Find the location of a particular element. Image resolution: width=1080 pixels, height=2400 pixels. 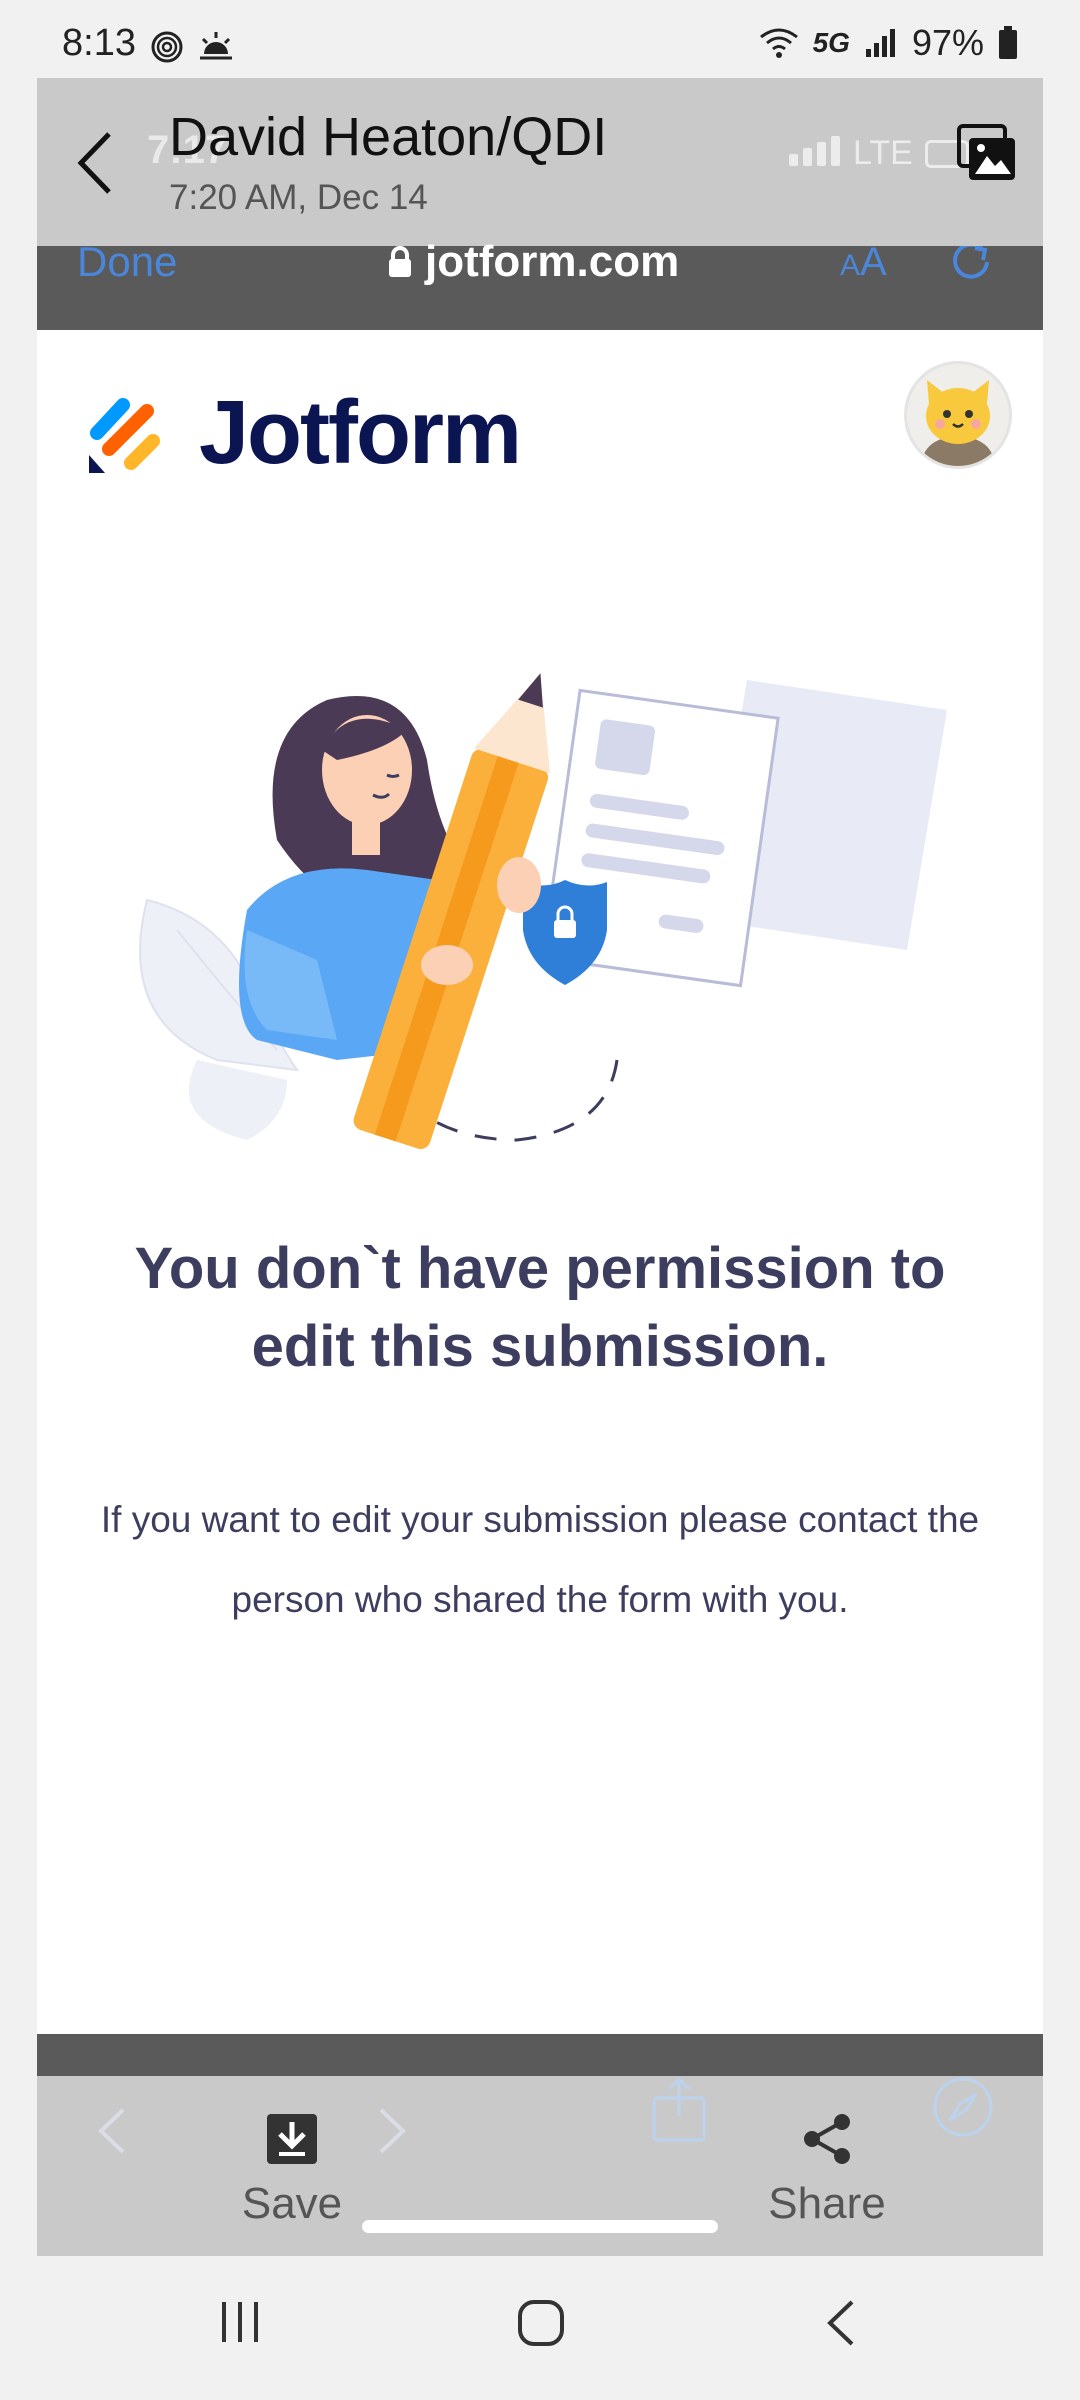

android-nav-bar is located at coordinates (540, 2328).